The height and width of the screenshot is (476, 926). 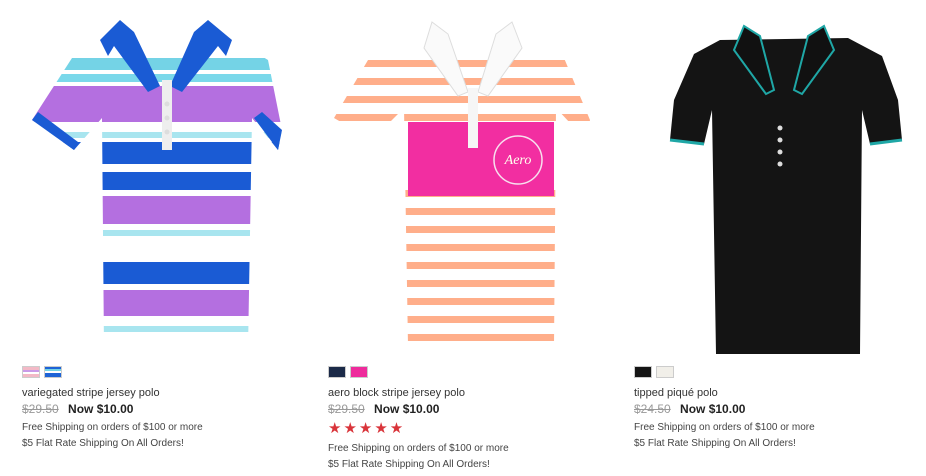 What do you see at coordinates (676, 393) in the screenshot?
I see `product-name-link: tipped piqué polo` at bounding box center [676, 393].